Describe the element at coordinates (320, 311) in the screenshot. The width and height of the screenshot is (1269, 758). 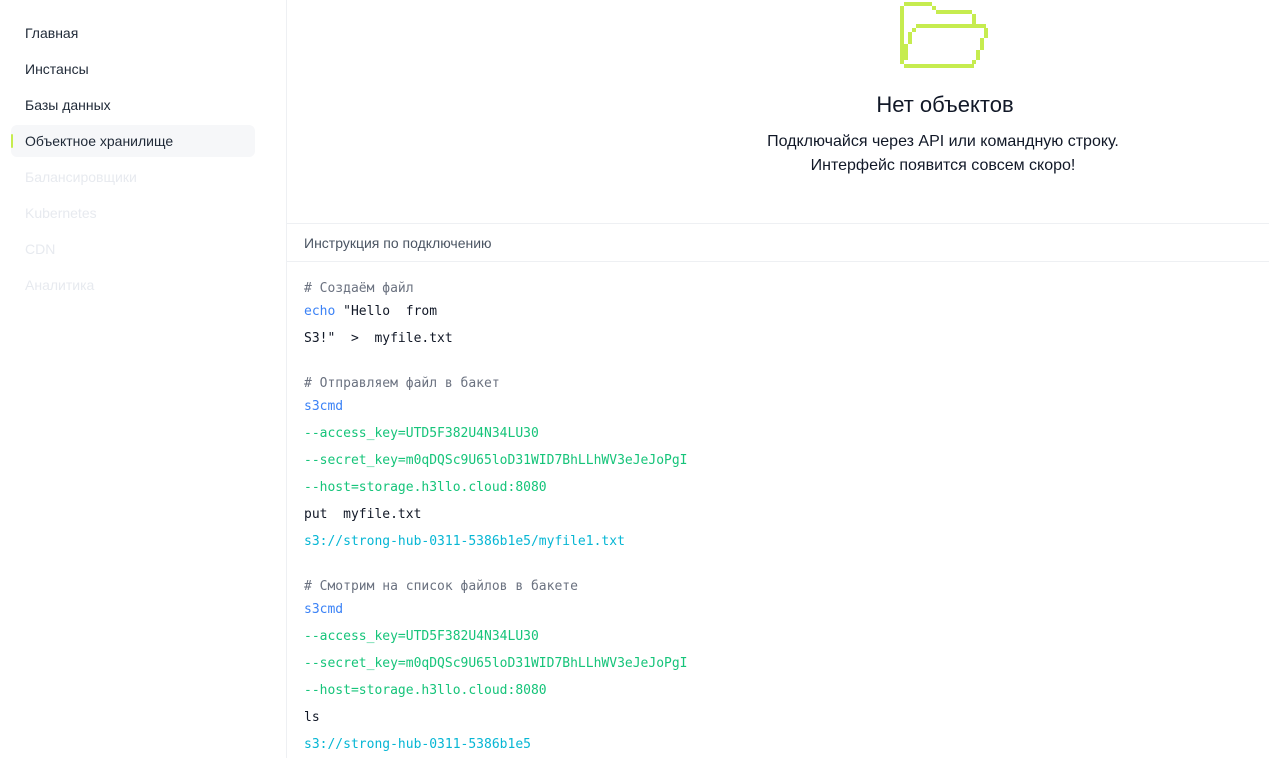
I see `code-command: echo` at that location.